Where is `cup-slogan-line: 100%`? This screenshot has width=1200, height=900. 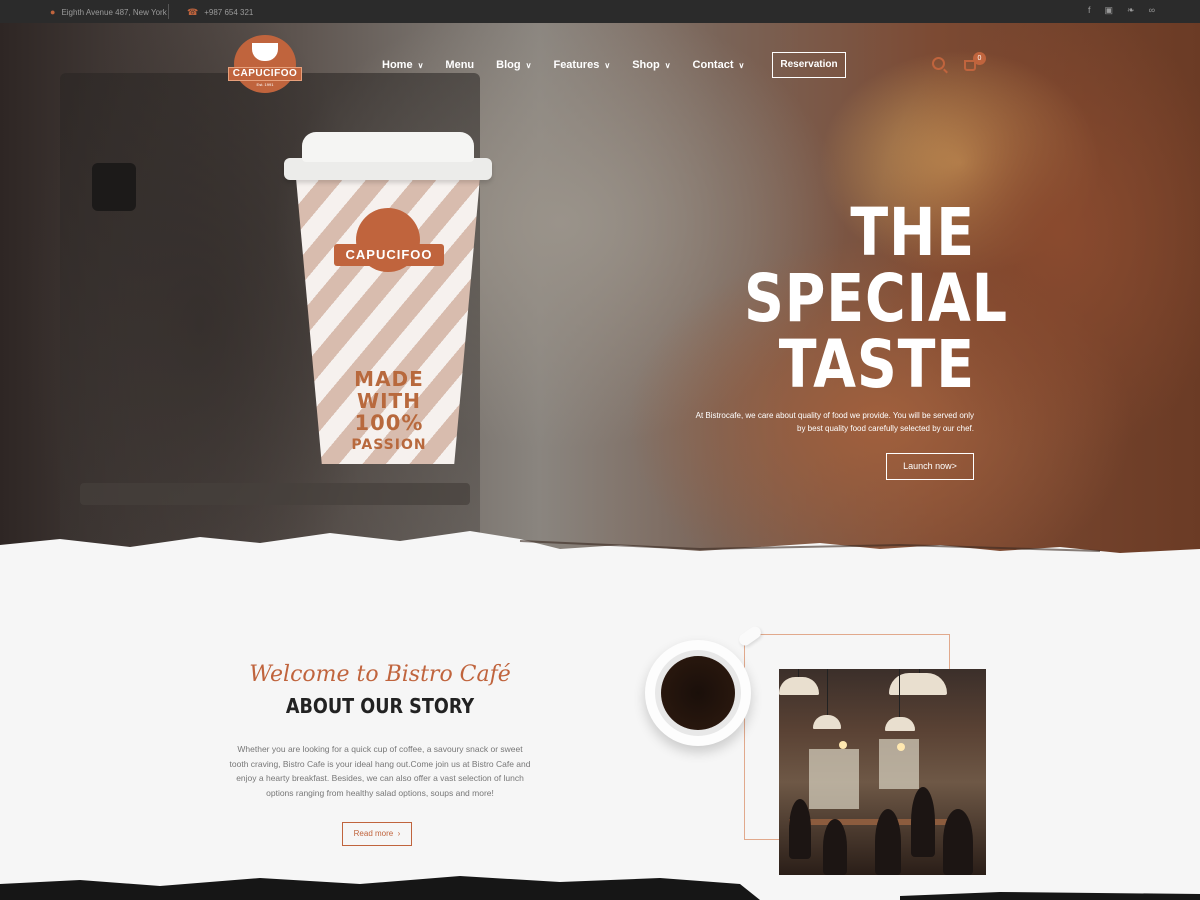
cup-slogan-line: 100% is located at coordinates (389, 423).